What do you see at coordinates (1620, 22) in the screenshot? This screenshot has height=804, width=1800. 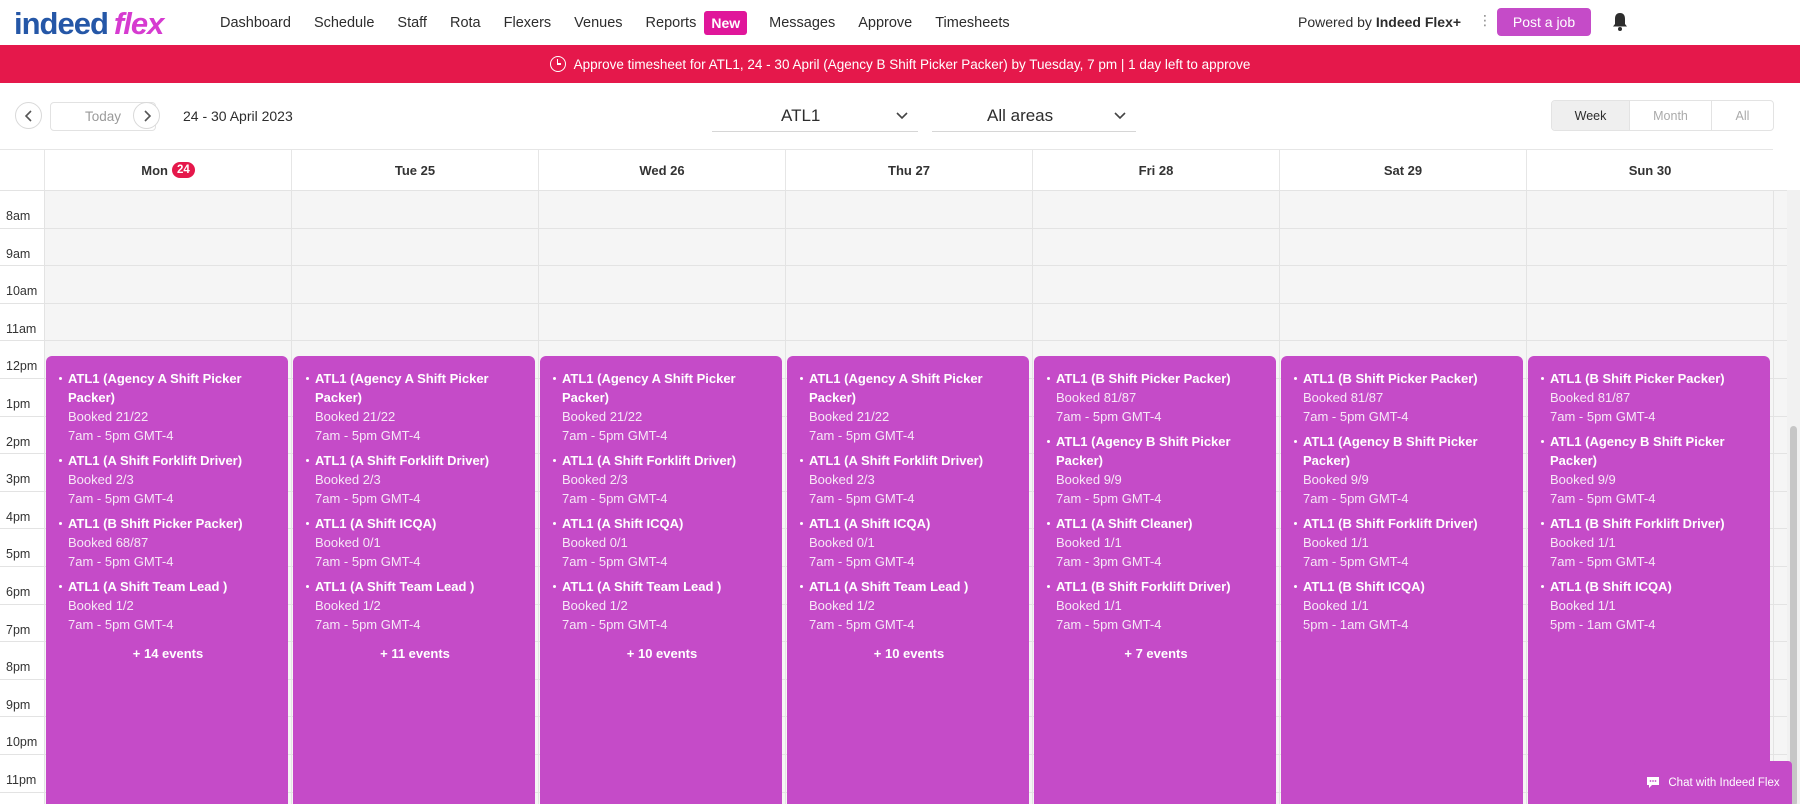 I see `bell-icon` at bounding box center [1620, 22].